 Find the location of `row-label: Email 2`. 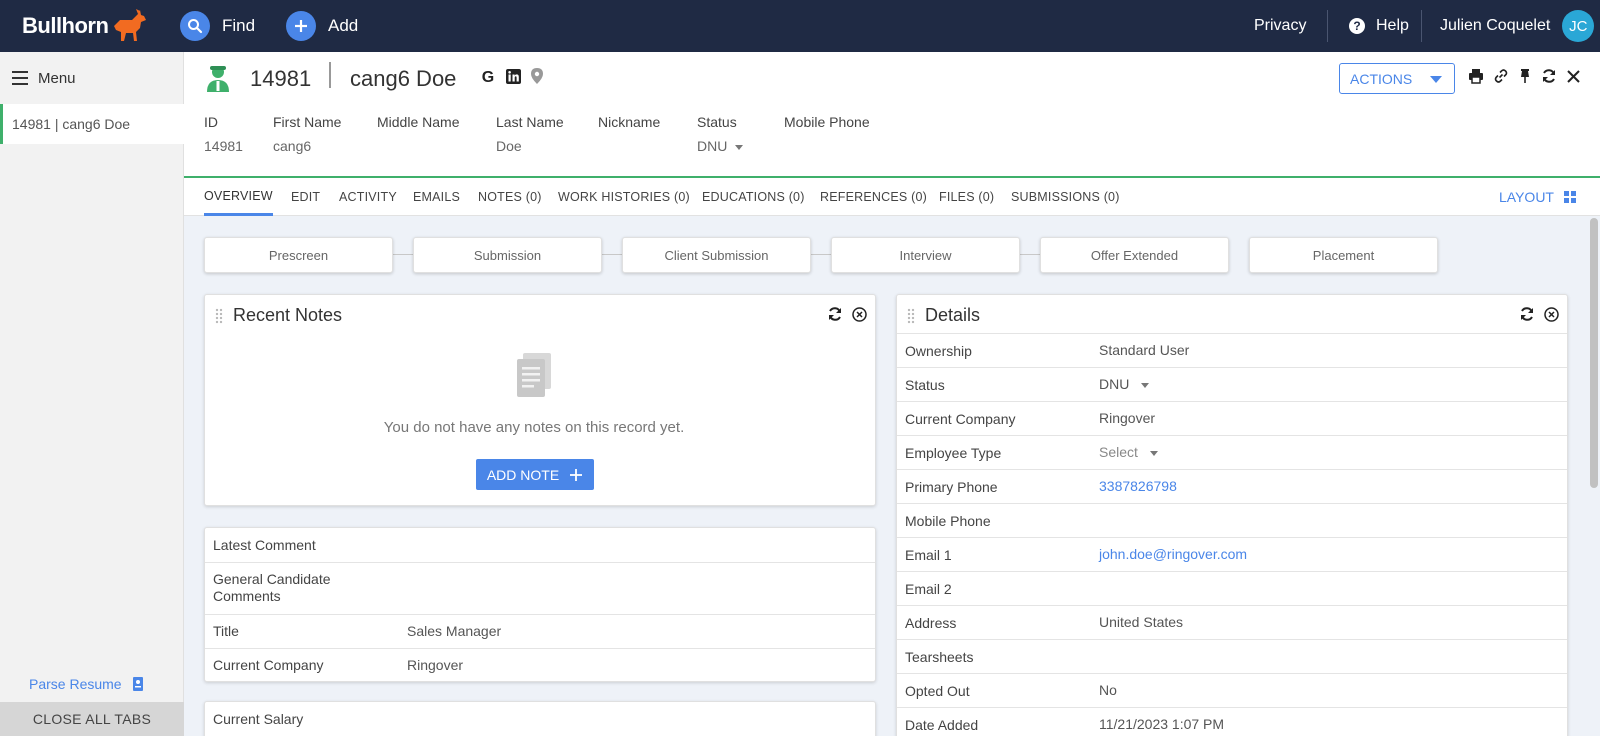

row-label: Email 2 is located at coordinates (928, 589).